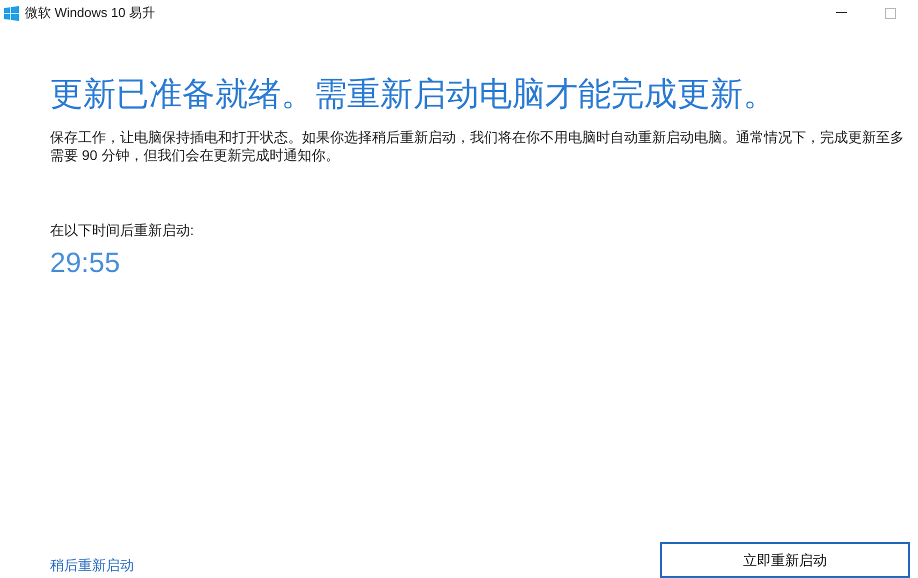 The image size is (918, 578). I want to click on minimize-icon, so click(841, 13).